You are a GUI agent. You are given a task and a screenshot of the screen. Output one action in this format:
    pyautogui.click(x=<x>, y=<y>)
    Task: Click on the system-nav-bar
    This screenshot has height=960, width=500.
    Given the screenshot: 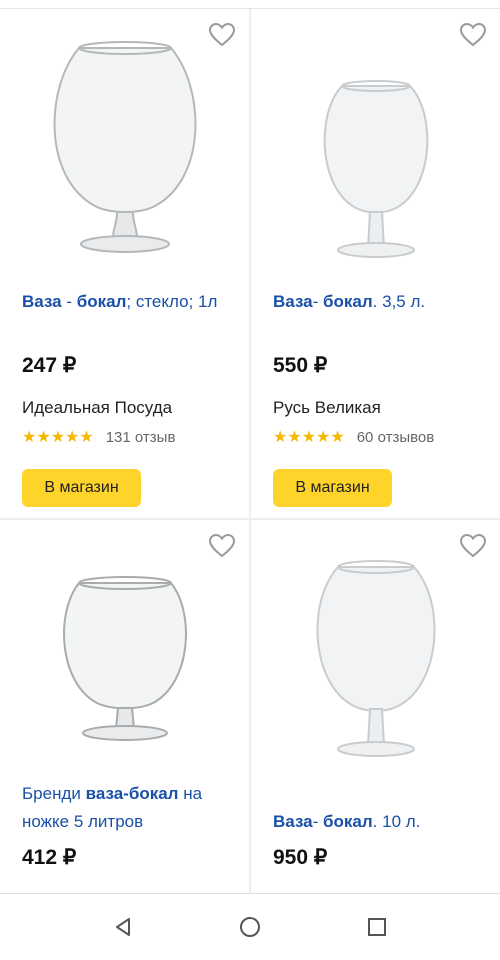 What is the action you would take?
    pyautogui.click(x=250, y=926)
    